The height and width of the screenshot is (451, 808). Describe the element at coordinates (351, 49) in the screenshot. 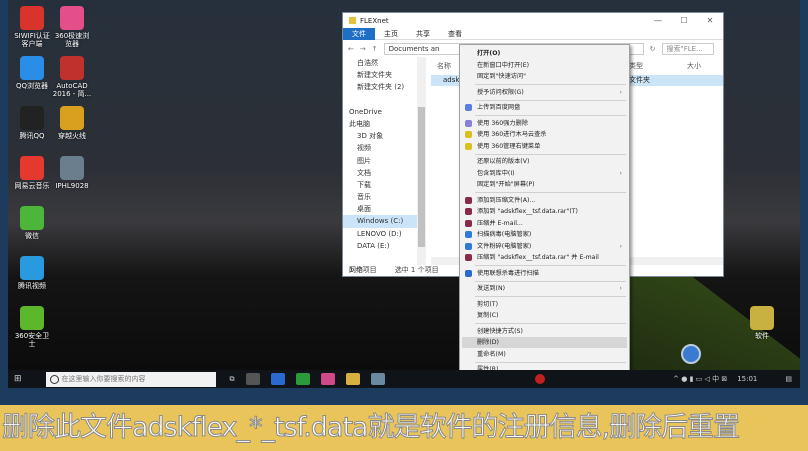

I see `back-button: ←` at that location.